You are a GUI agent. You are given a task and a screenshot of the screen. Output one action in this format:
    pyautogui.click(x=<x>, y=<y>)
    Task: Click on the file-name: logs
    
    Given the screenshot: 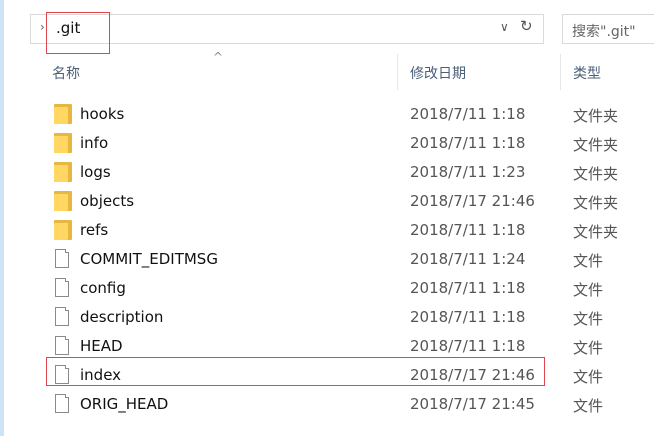 What is the action you would take?
    pyautogui.click(x=95, y=172)
    